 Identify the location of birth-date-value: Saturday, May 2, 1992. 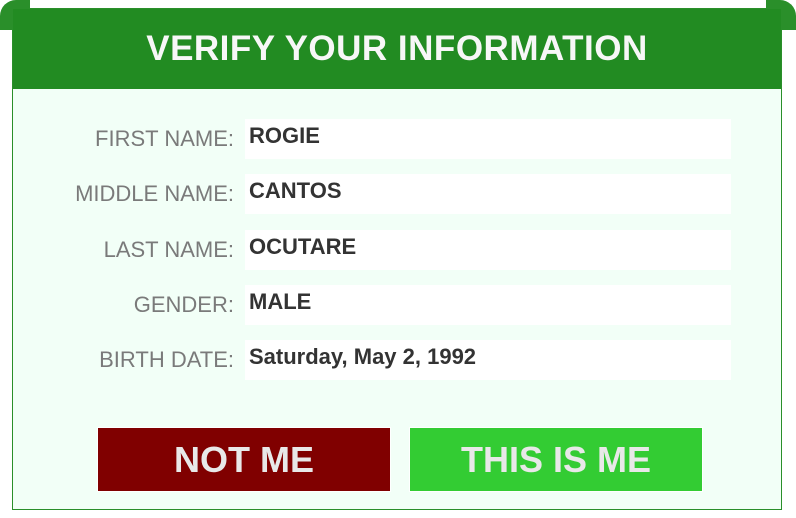
(488, 360).